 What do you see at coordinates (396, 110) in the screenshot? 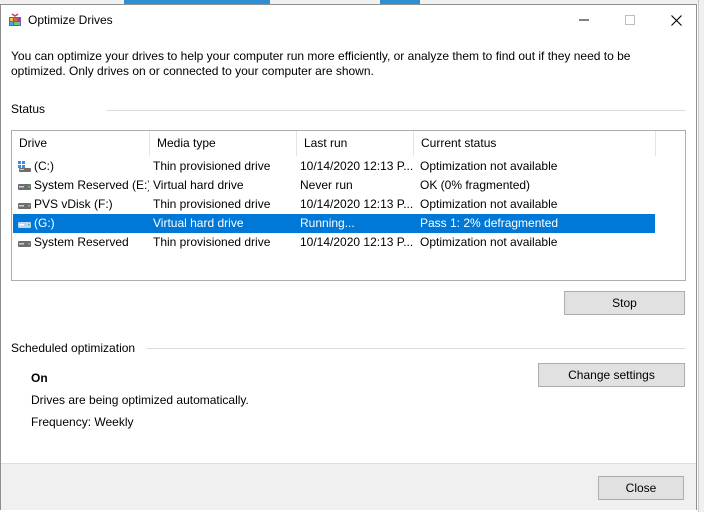
I see `status-divider` at bounding box center [396, 110].